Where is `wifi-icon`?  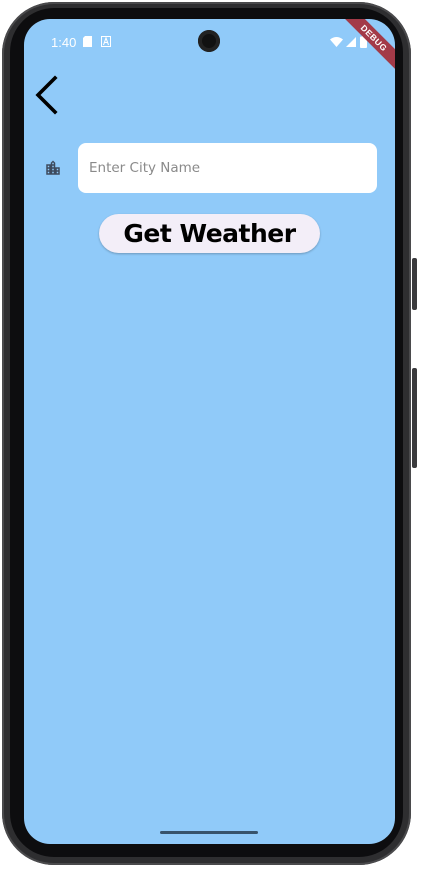 wifi-icon is located at coordinates (336, 42).